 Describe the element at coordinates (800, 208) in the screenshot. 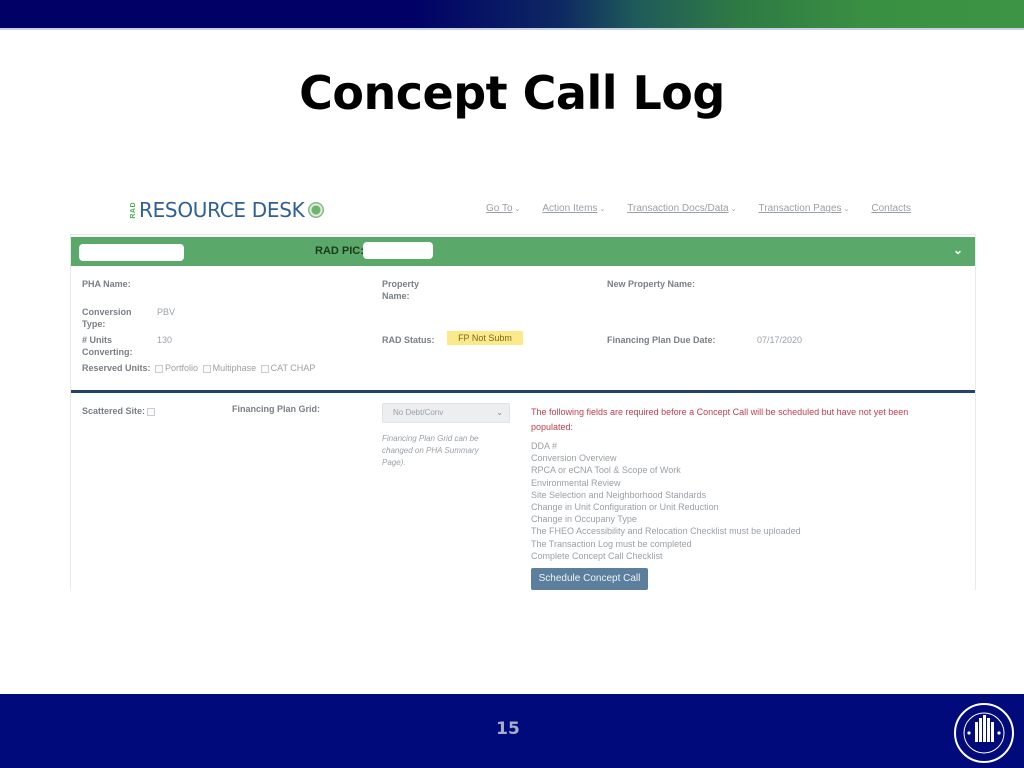

I see `nav-label: Transaction Pages` at that location.